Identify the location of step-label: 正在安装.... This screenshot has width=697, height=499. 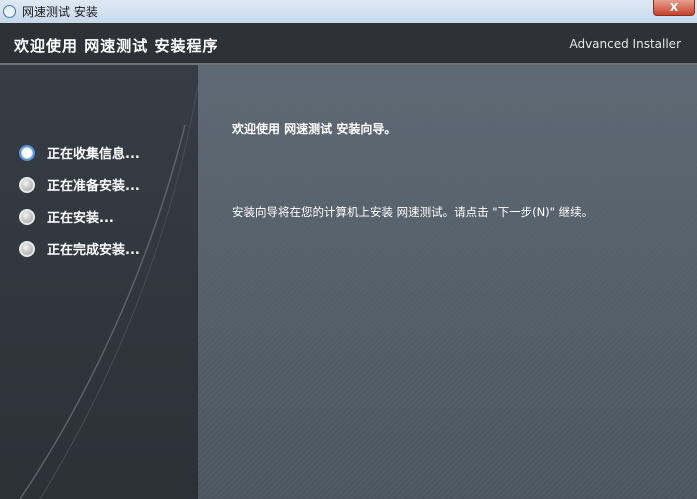
(80, 218).